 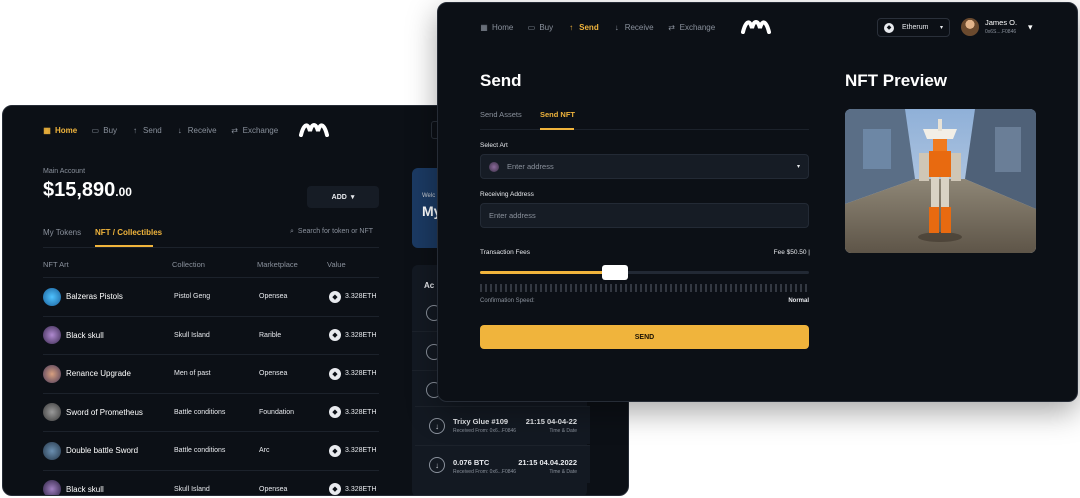 What do you see at coordinates (94, 296) in the screenshot?
I see `nft-name: Balzeras Pistols` at bounding box center [94, 296].